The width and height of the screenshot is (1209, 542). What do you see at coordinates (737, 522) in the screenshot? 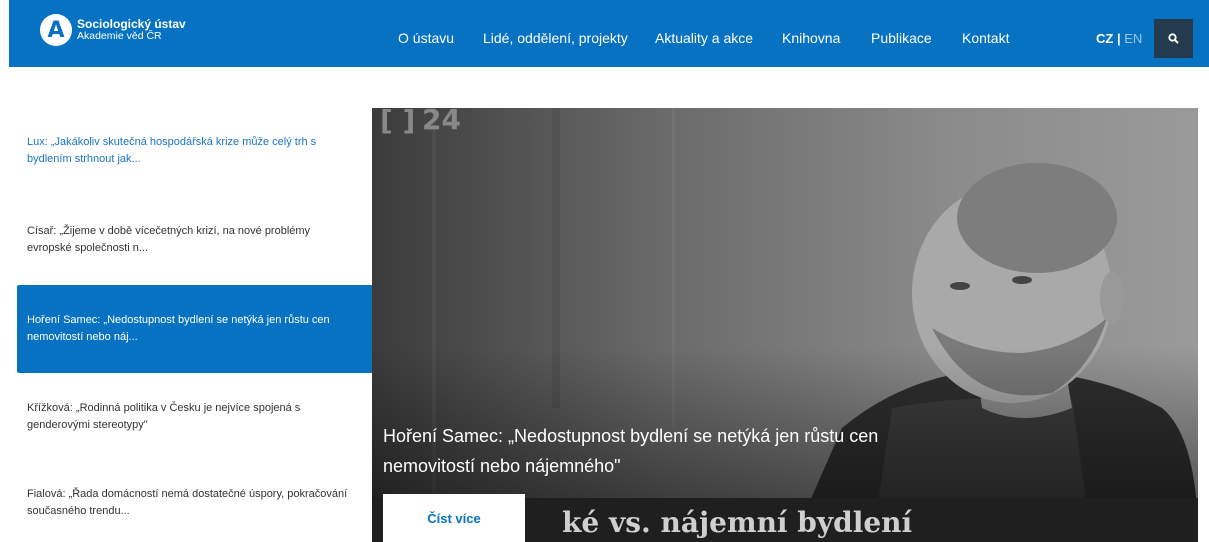
I see `hero-banner-text: ké vs. nájemní bydlení` at bounding box center [737, 522].